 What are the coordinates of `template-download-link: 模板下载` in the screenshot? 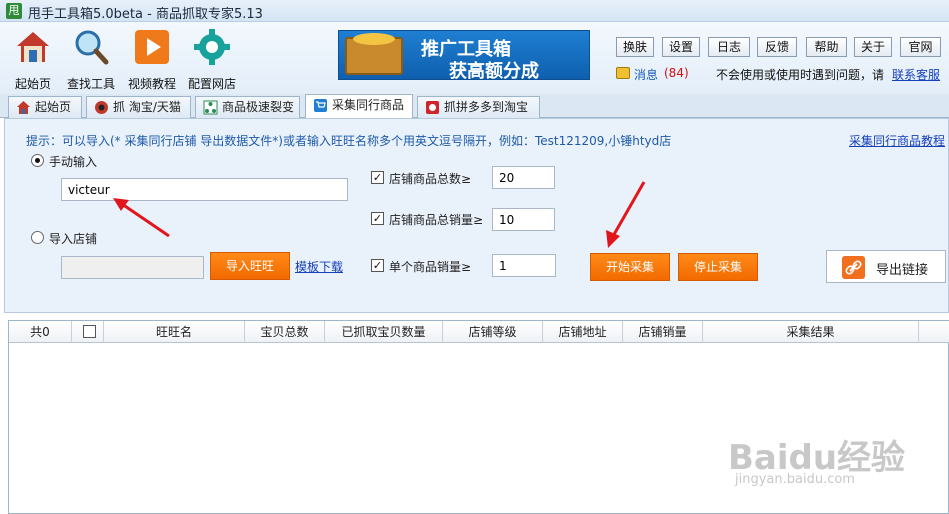 It's located at (319, 266).